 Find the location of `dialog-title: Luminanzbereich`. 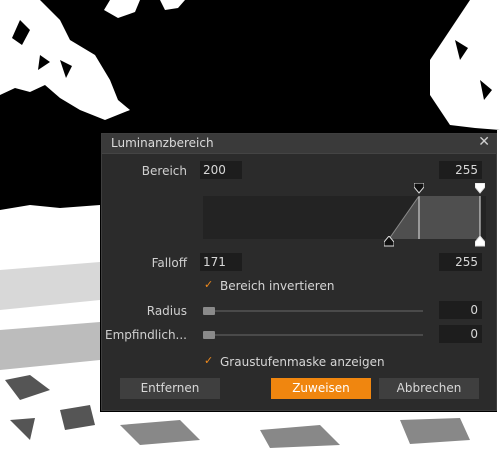

dialog-title: Luminanzbereich is located at coordinates (162, 143).